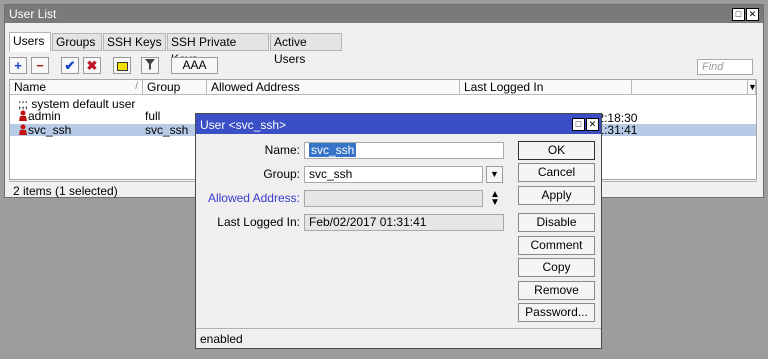 The height and width of the screenshot is (359, 768). Describe the element at coordinates (167, 130) in the screenshot. I see `row-group: svc_ssh` at that location.